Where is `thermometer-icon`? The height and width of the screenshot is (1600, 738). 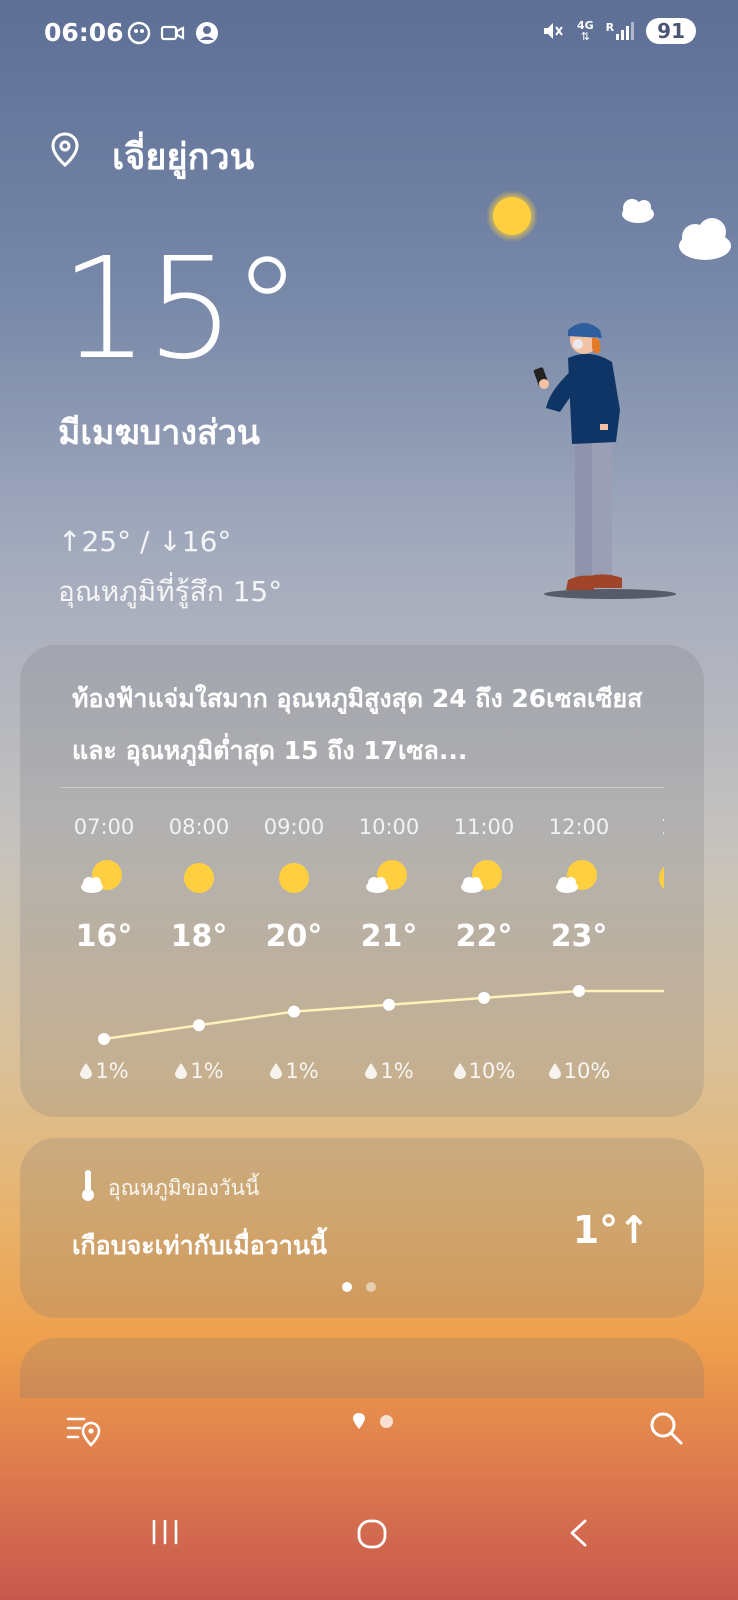
thermometer-icon is located at coordinates (88, 1185).